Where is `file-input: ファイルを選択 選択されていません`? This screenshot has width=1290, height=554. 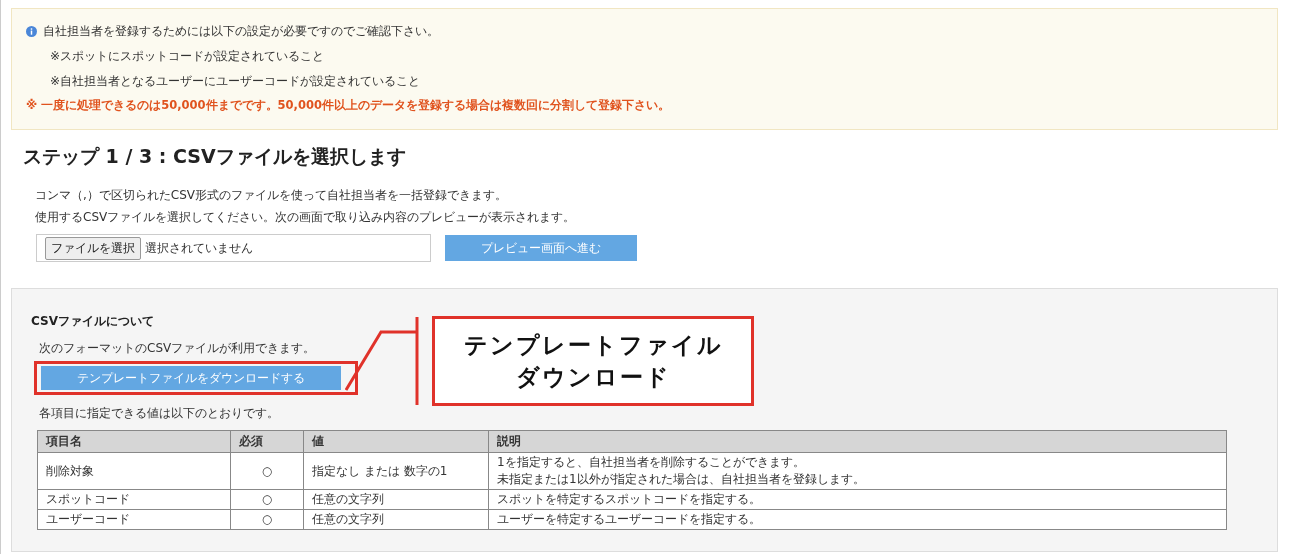
file-input: ファイルを選択 選択されていません is located at coordinates (233, 248).